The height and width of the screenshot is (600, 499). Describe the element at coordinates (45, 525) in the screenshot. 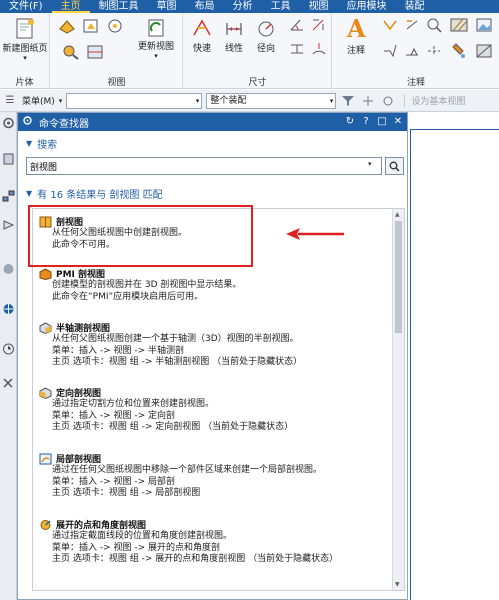

I see `unfolded-point-angle-section-icon` at that location.